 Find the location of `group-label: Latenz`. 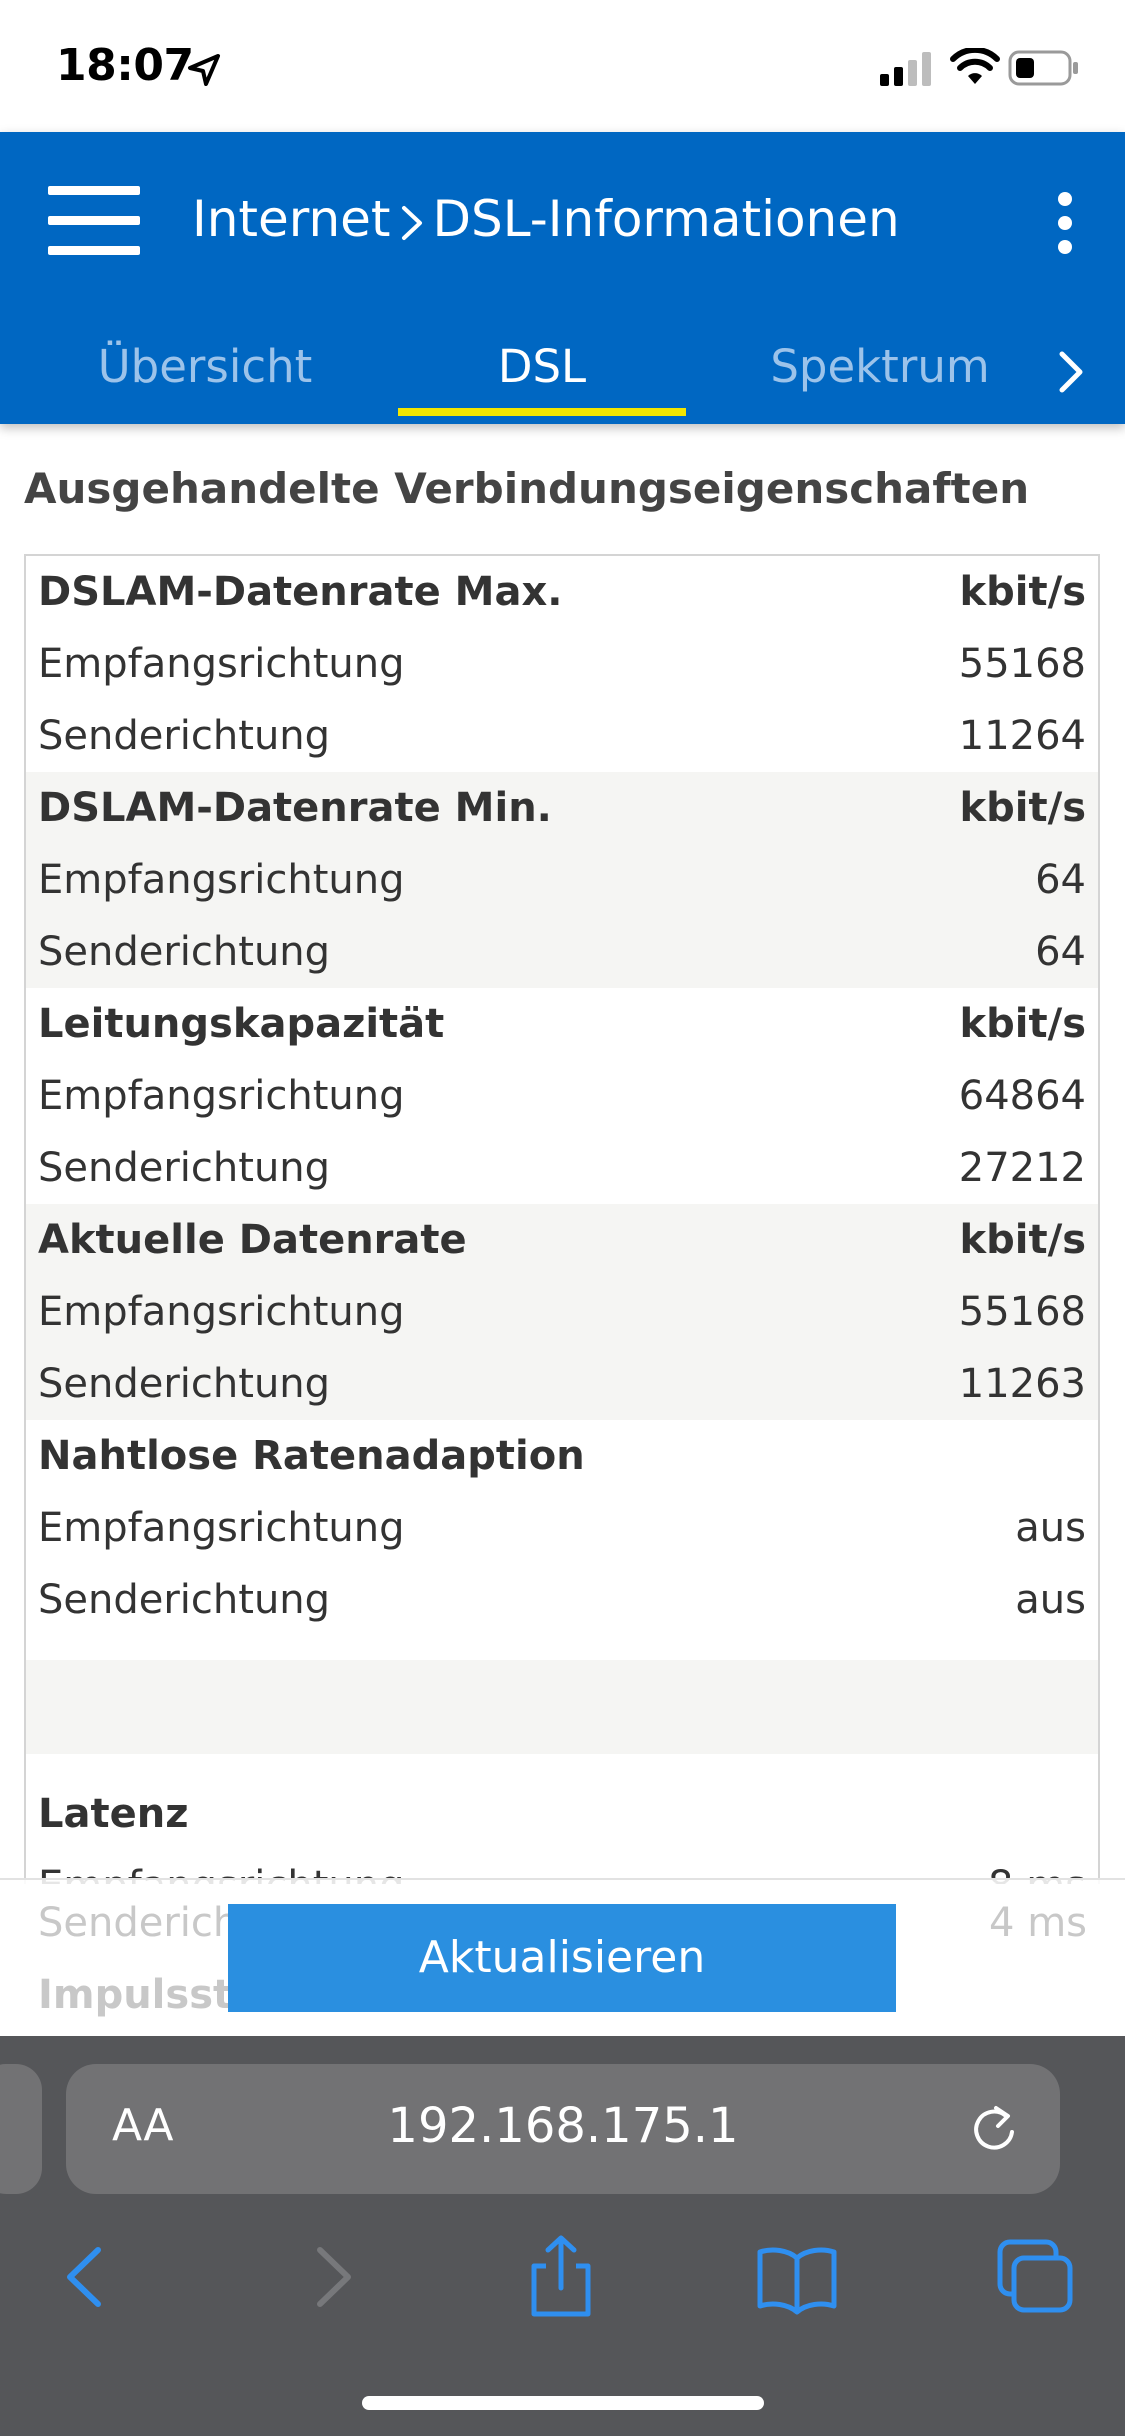

group-label: Latenz is located at coordinates (113, 1814).